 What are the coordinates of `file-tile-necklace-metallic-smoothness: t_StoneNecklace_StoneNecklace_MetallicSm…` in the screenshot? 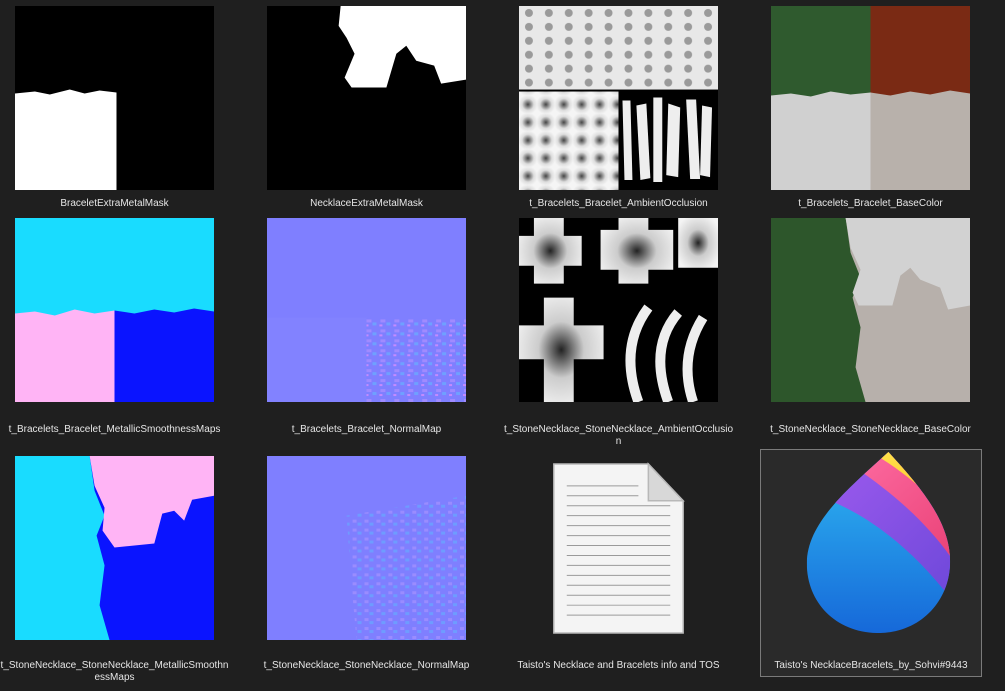 It's located at (114, 567).